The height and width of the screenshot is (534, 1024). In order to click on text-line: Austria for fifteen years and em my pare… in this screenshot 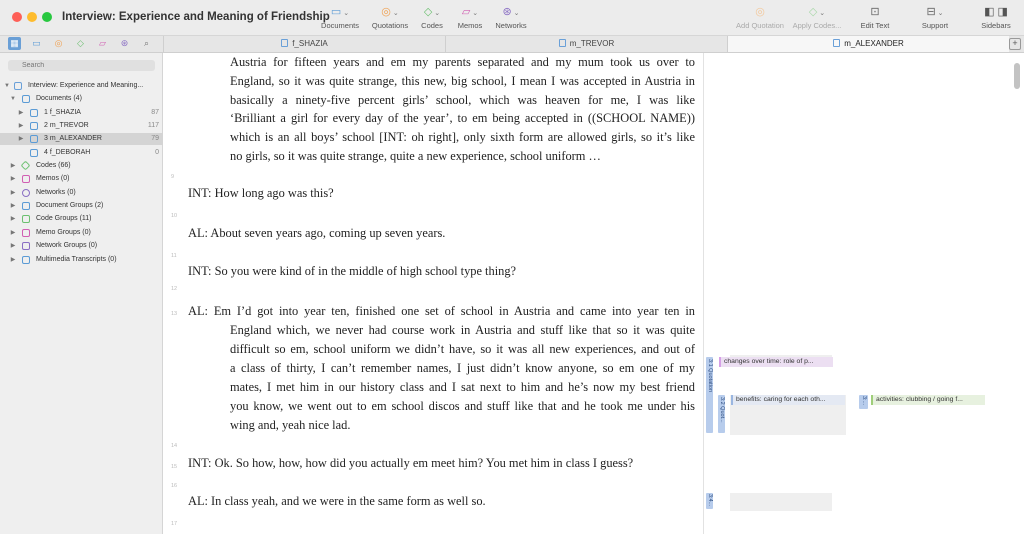, I will do `click(462, 62)`.